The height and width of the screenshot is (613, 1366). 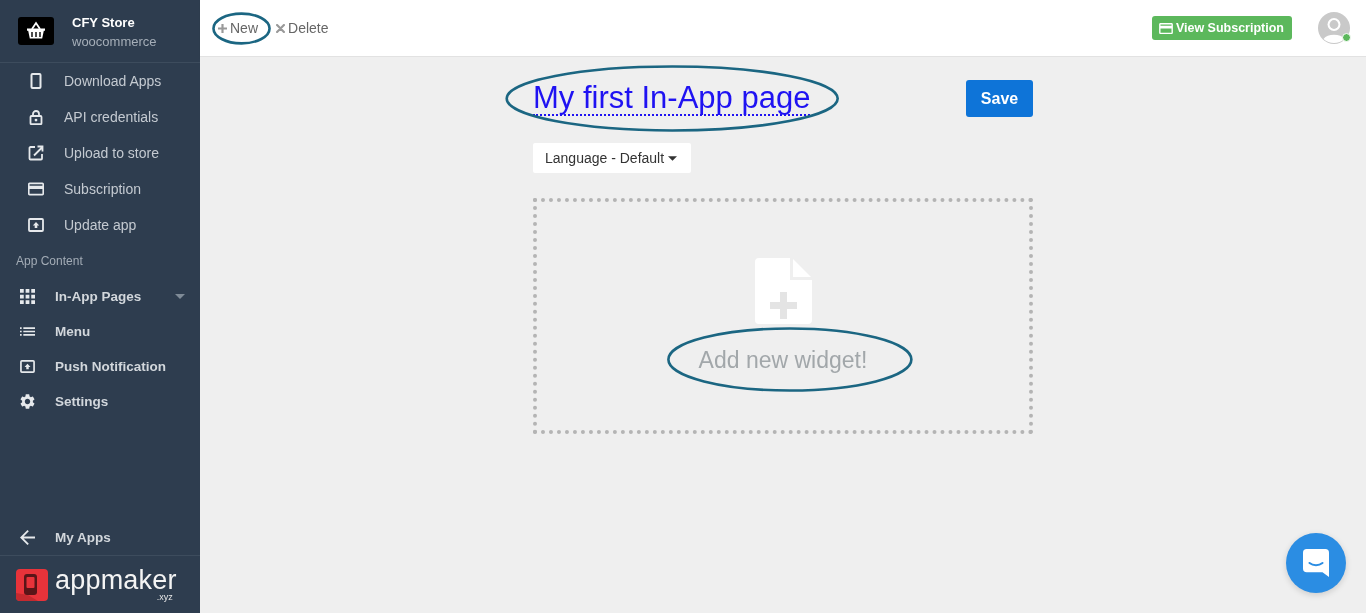 I want to click on save-button: Save, so click(x=999, y=98).